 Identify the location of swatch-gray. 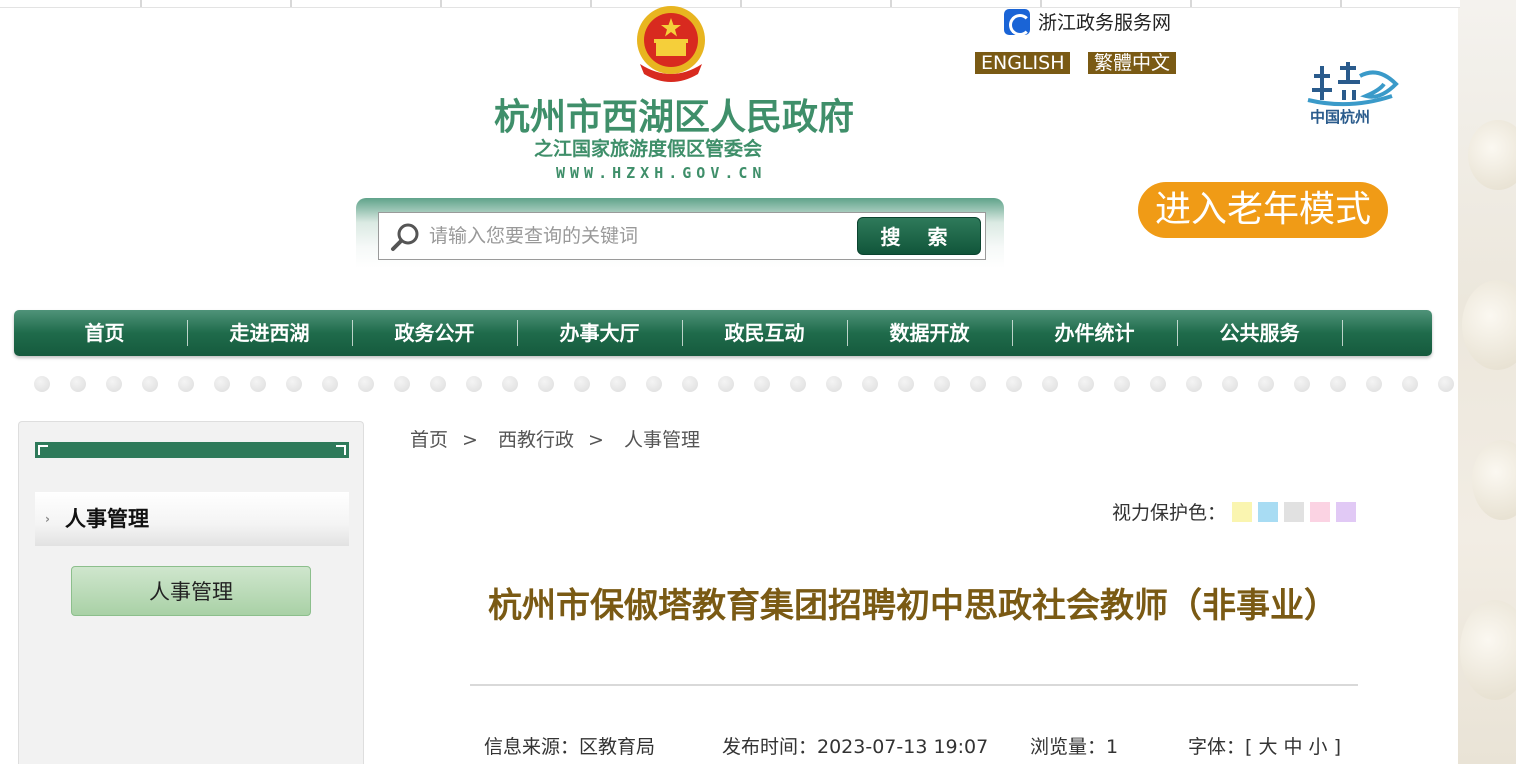
(1294, 511).